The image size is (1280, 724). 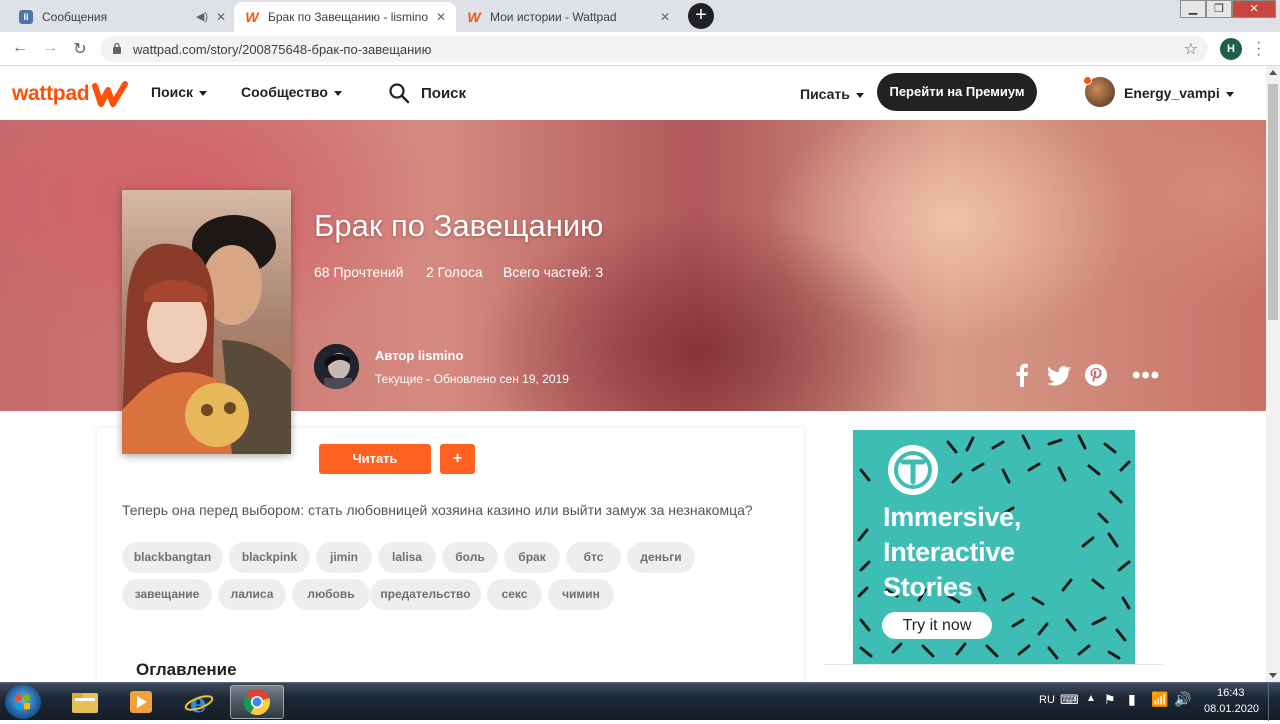 What do you see at coordinates (993, 664) in the screenshot?
I see `divider` at bounding box center [993, 664].